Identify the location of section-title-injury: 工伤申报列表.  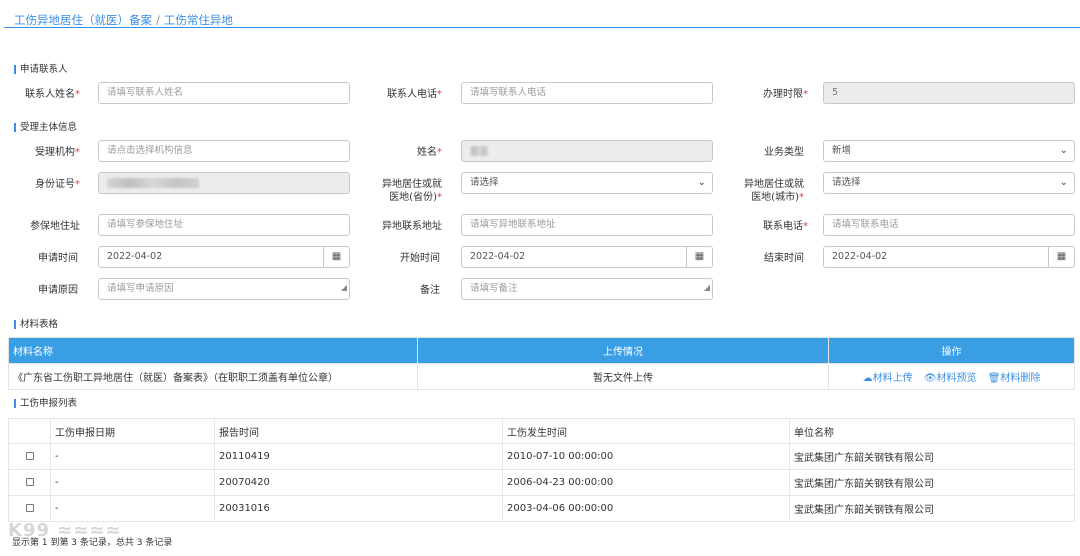
(45, 403).